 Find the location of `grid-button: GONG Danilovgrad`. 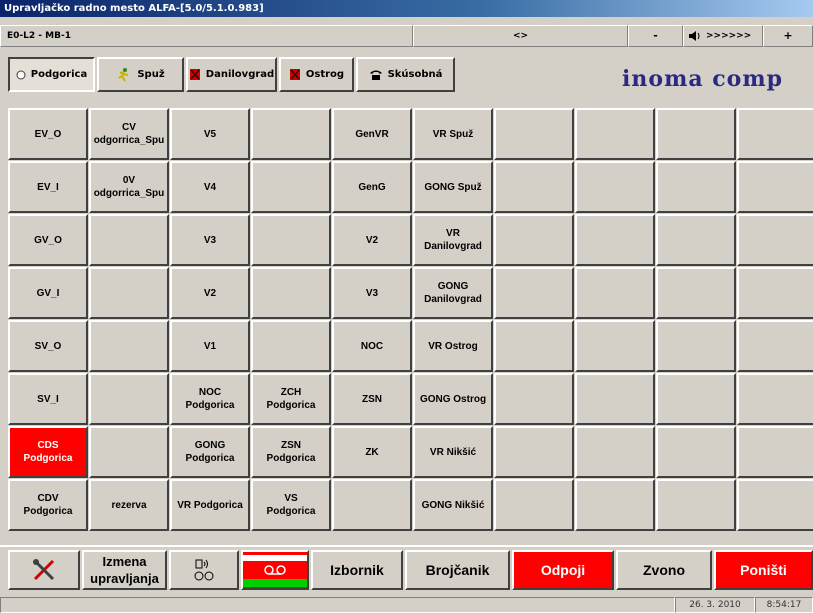

grid-button: GONG Danilovgrad is located at coordinates (453, 293).